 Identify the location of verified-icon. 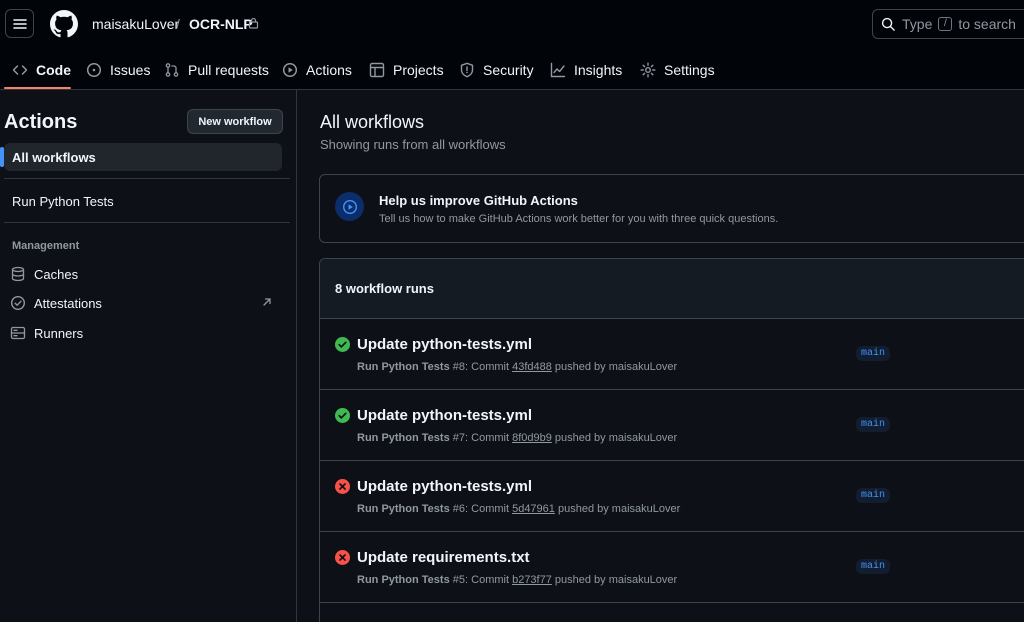
(18, 303).